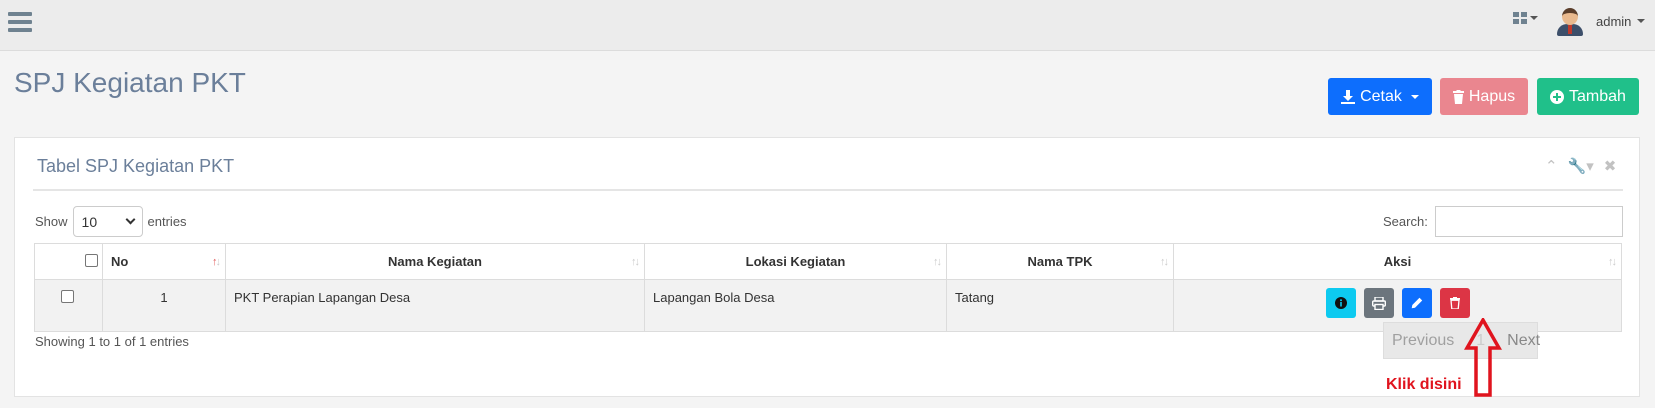  I want to click on cetak-label: Cetak, so click(1381, 96).